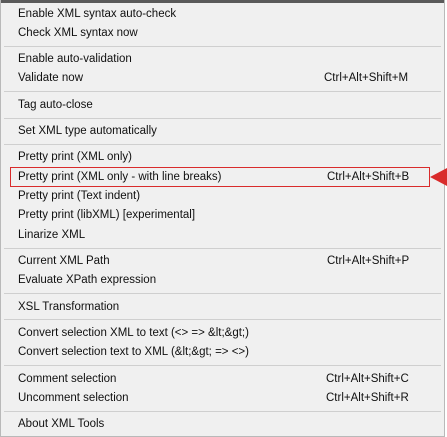 This screenshot has width=447, height=437. Describe the element at coordinates (222, 105) in the screenshot. I see `menu-item-tag-auto-close: Tag auto-close` at that location.